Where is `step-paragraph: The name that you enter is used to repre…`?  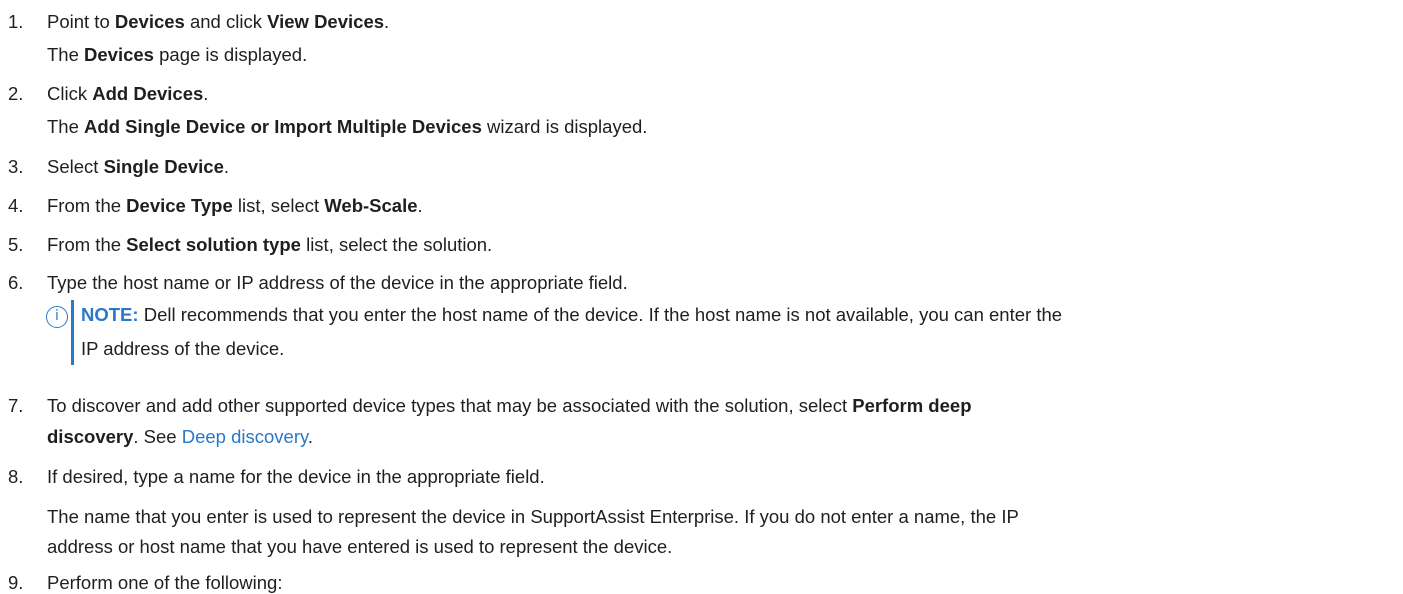 step-paragraph: The name that you enter is used to repre… is located at coordinates (533, 516).